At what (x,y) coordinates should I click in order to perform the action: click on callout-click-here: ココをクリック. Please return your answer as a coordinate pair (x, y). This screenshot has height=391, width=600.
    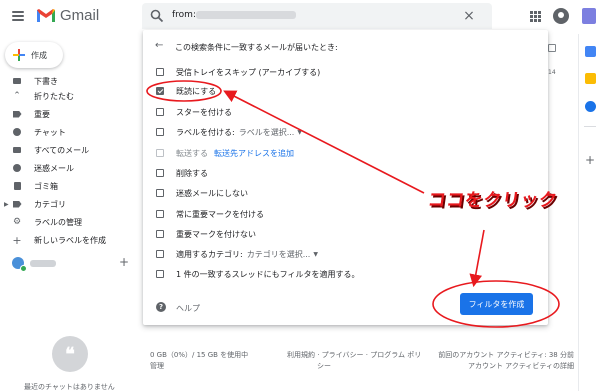
    Looking at the image, I should click on (492, 200).